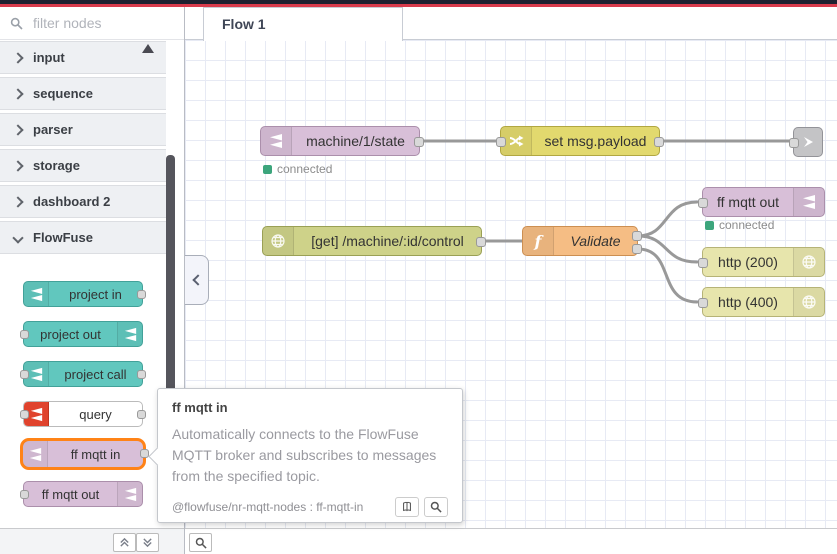 The width and height of the screenshot is (837, 554). I want to click on palette-search, so click(92, 23).